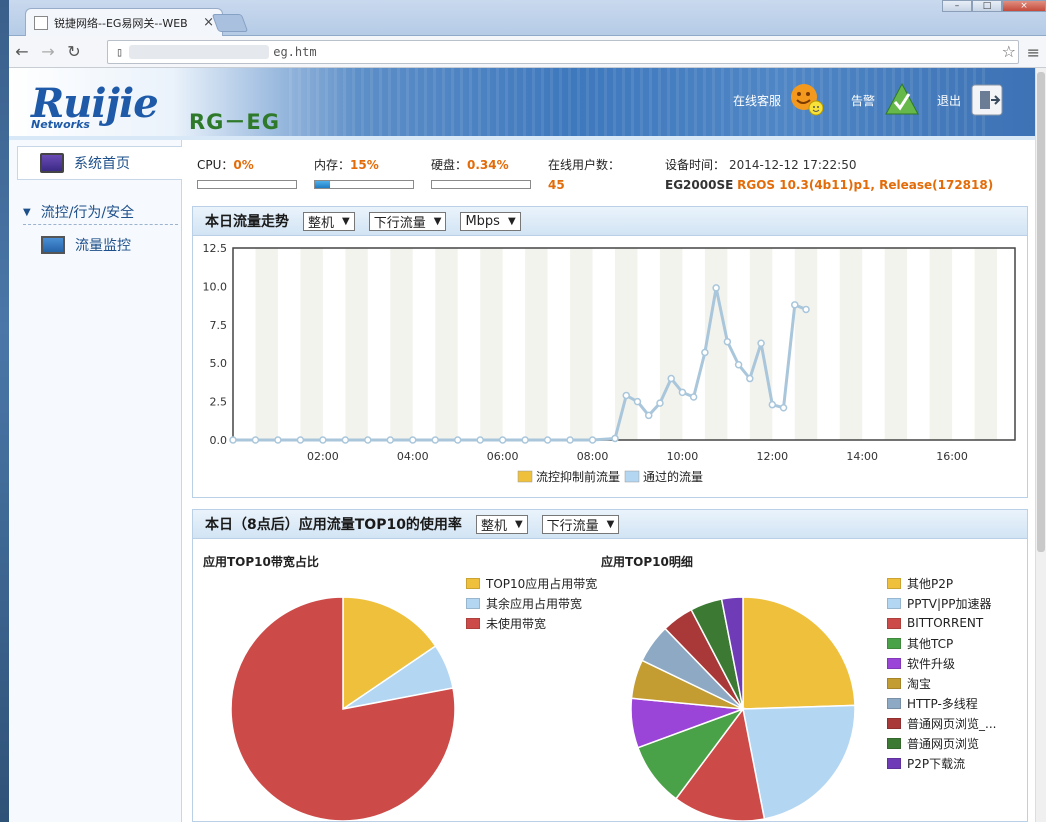 The width and height of the screenshot is (1046, 822). What do you see at coordinates (103, 246) in the screenshot?
I see `sidebar-item-label: 流量监控` at bounding box center [103, 246].